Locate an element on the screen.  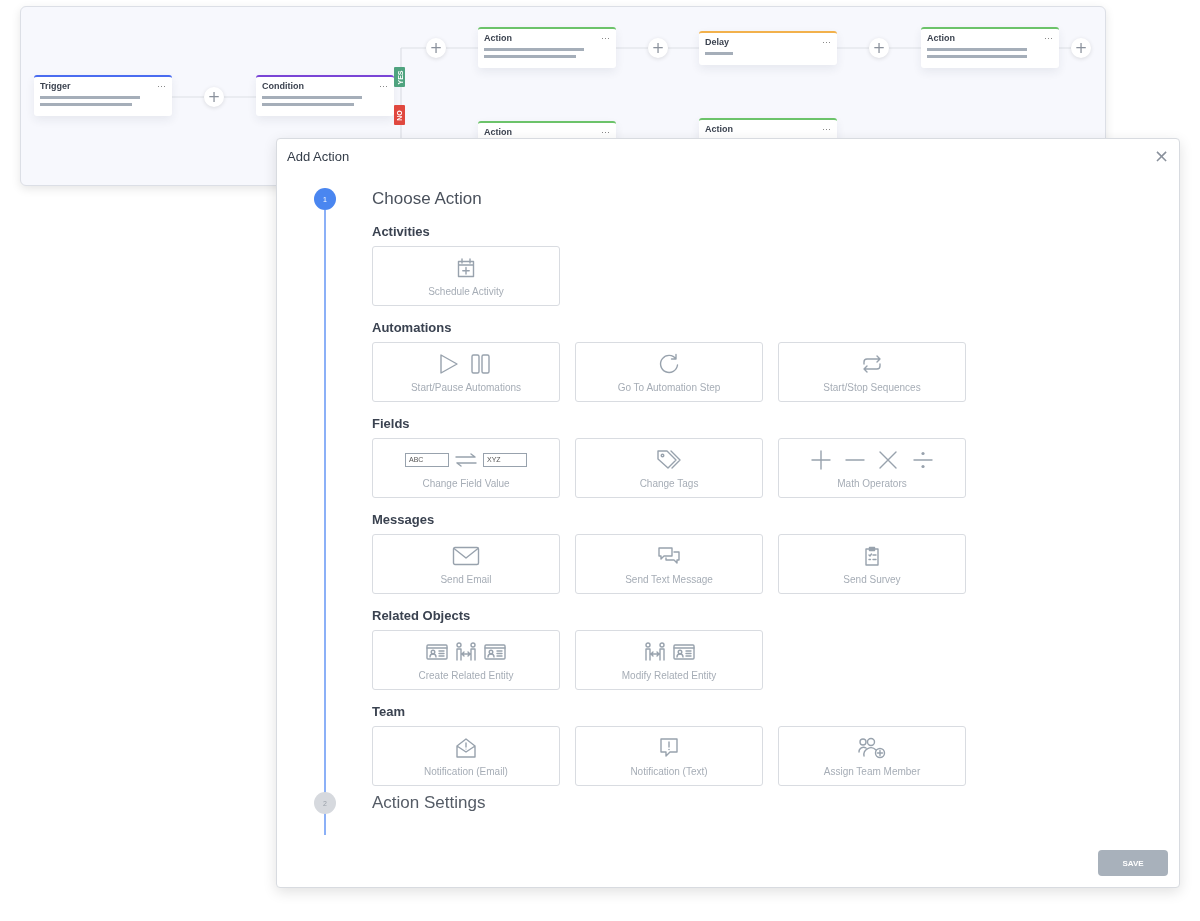
workflow-node: Trigger ··· is located at coordinates (103, 95).